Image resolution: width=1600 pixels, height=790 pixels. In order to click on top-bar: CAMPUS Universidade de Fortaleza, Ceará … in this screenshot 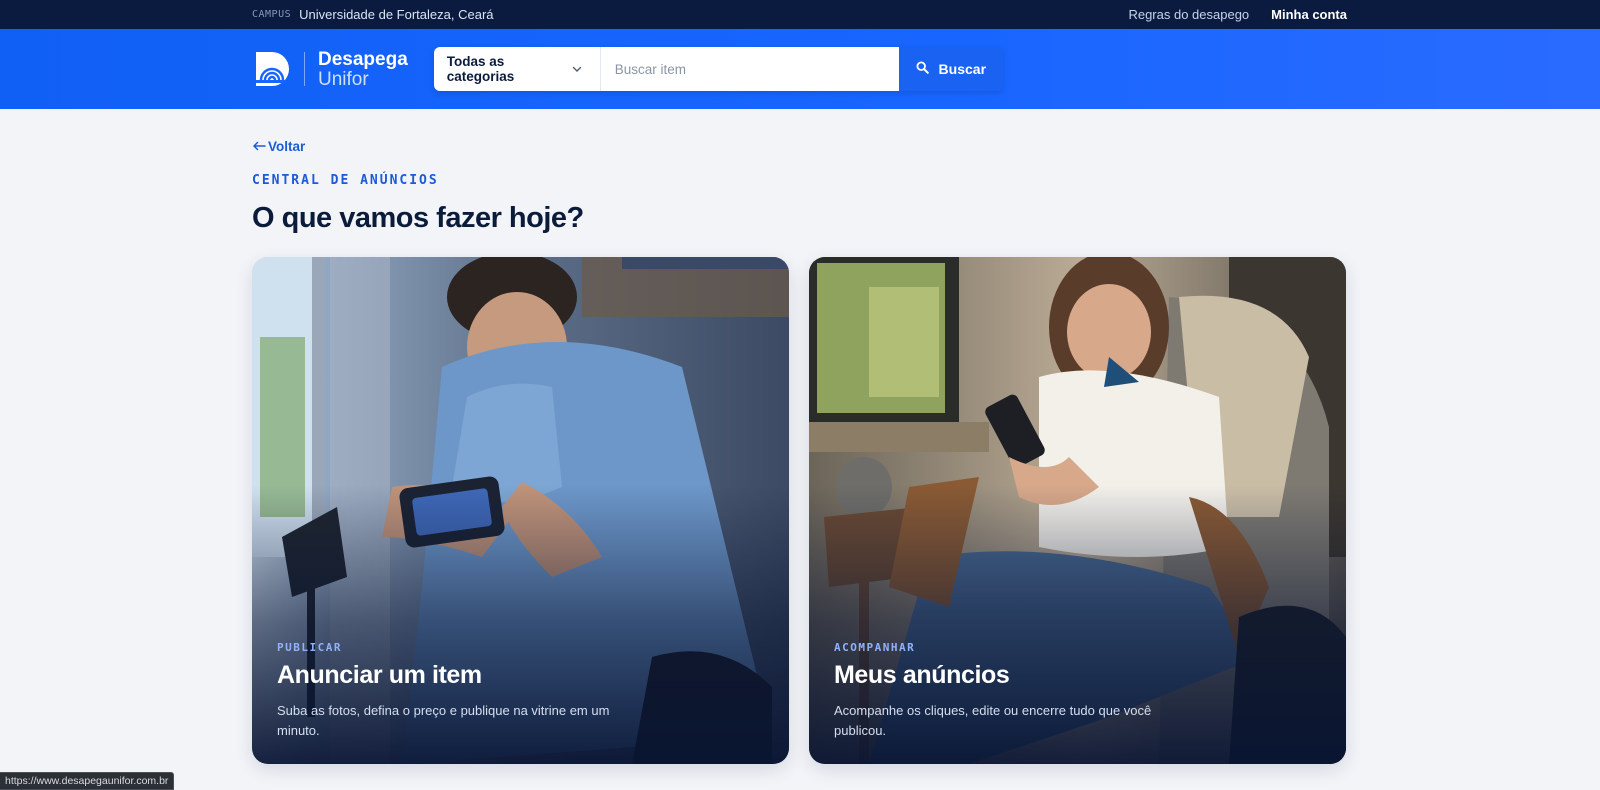, I will do `click(800, 14)`.